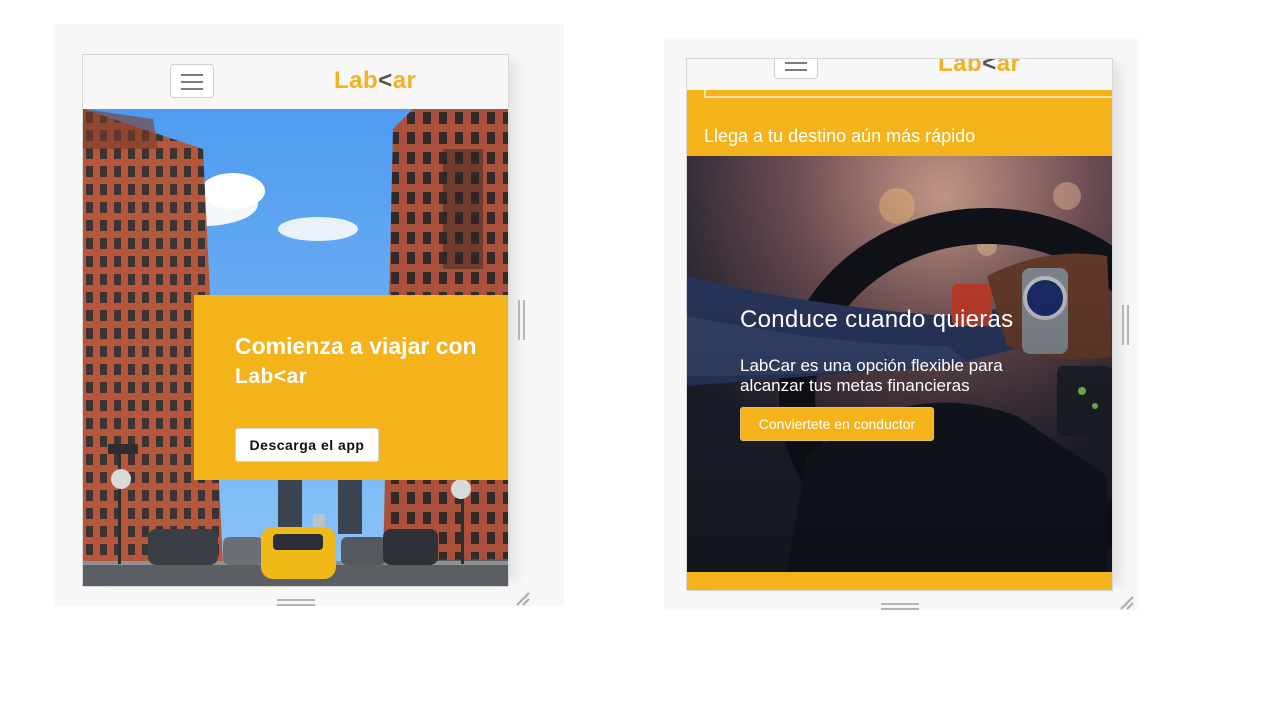  What do you see at coordinates (192, 75) in the screenshot?
I see `hamburger-icon` at bounding box center [192, 75].